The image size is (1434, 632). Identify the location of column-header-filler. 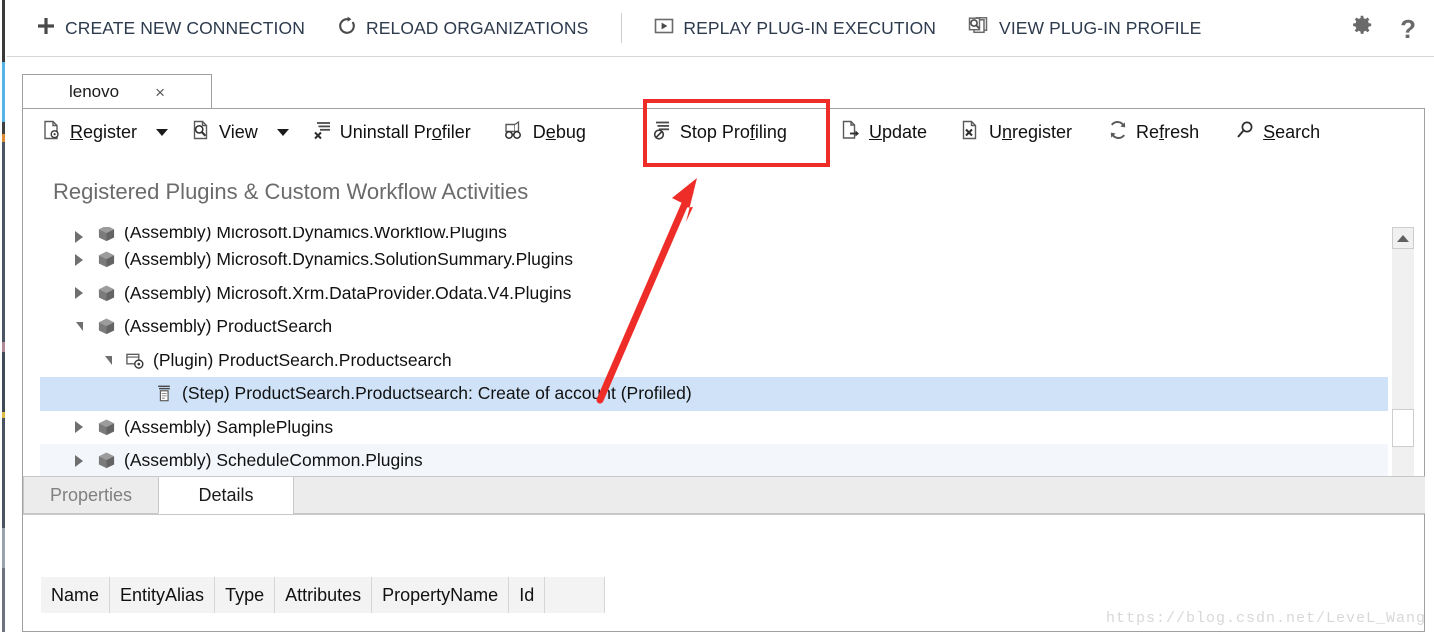
(575, 595).